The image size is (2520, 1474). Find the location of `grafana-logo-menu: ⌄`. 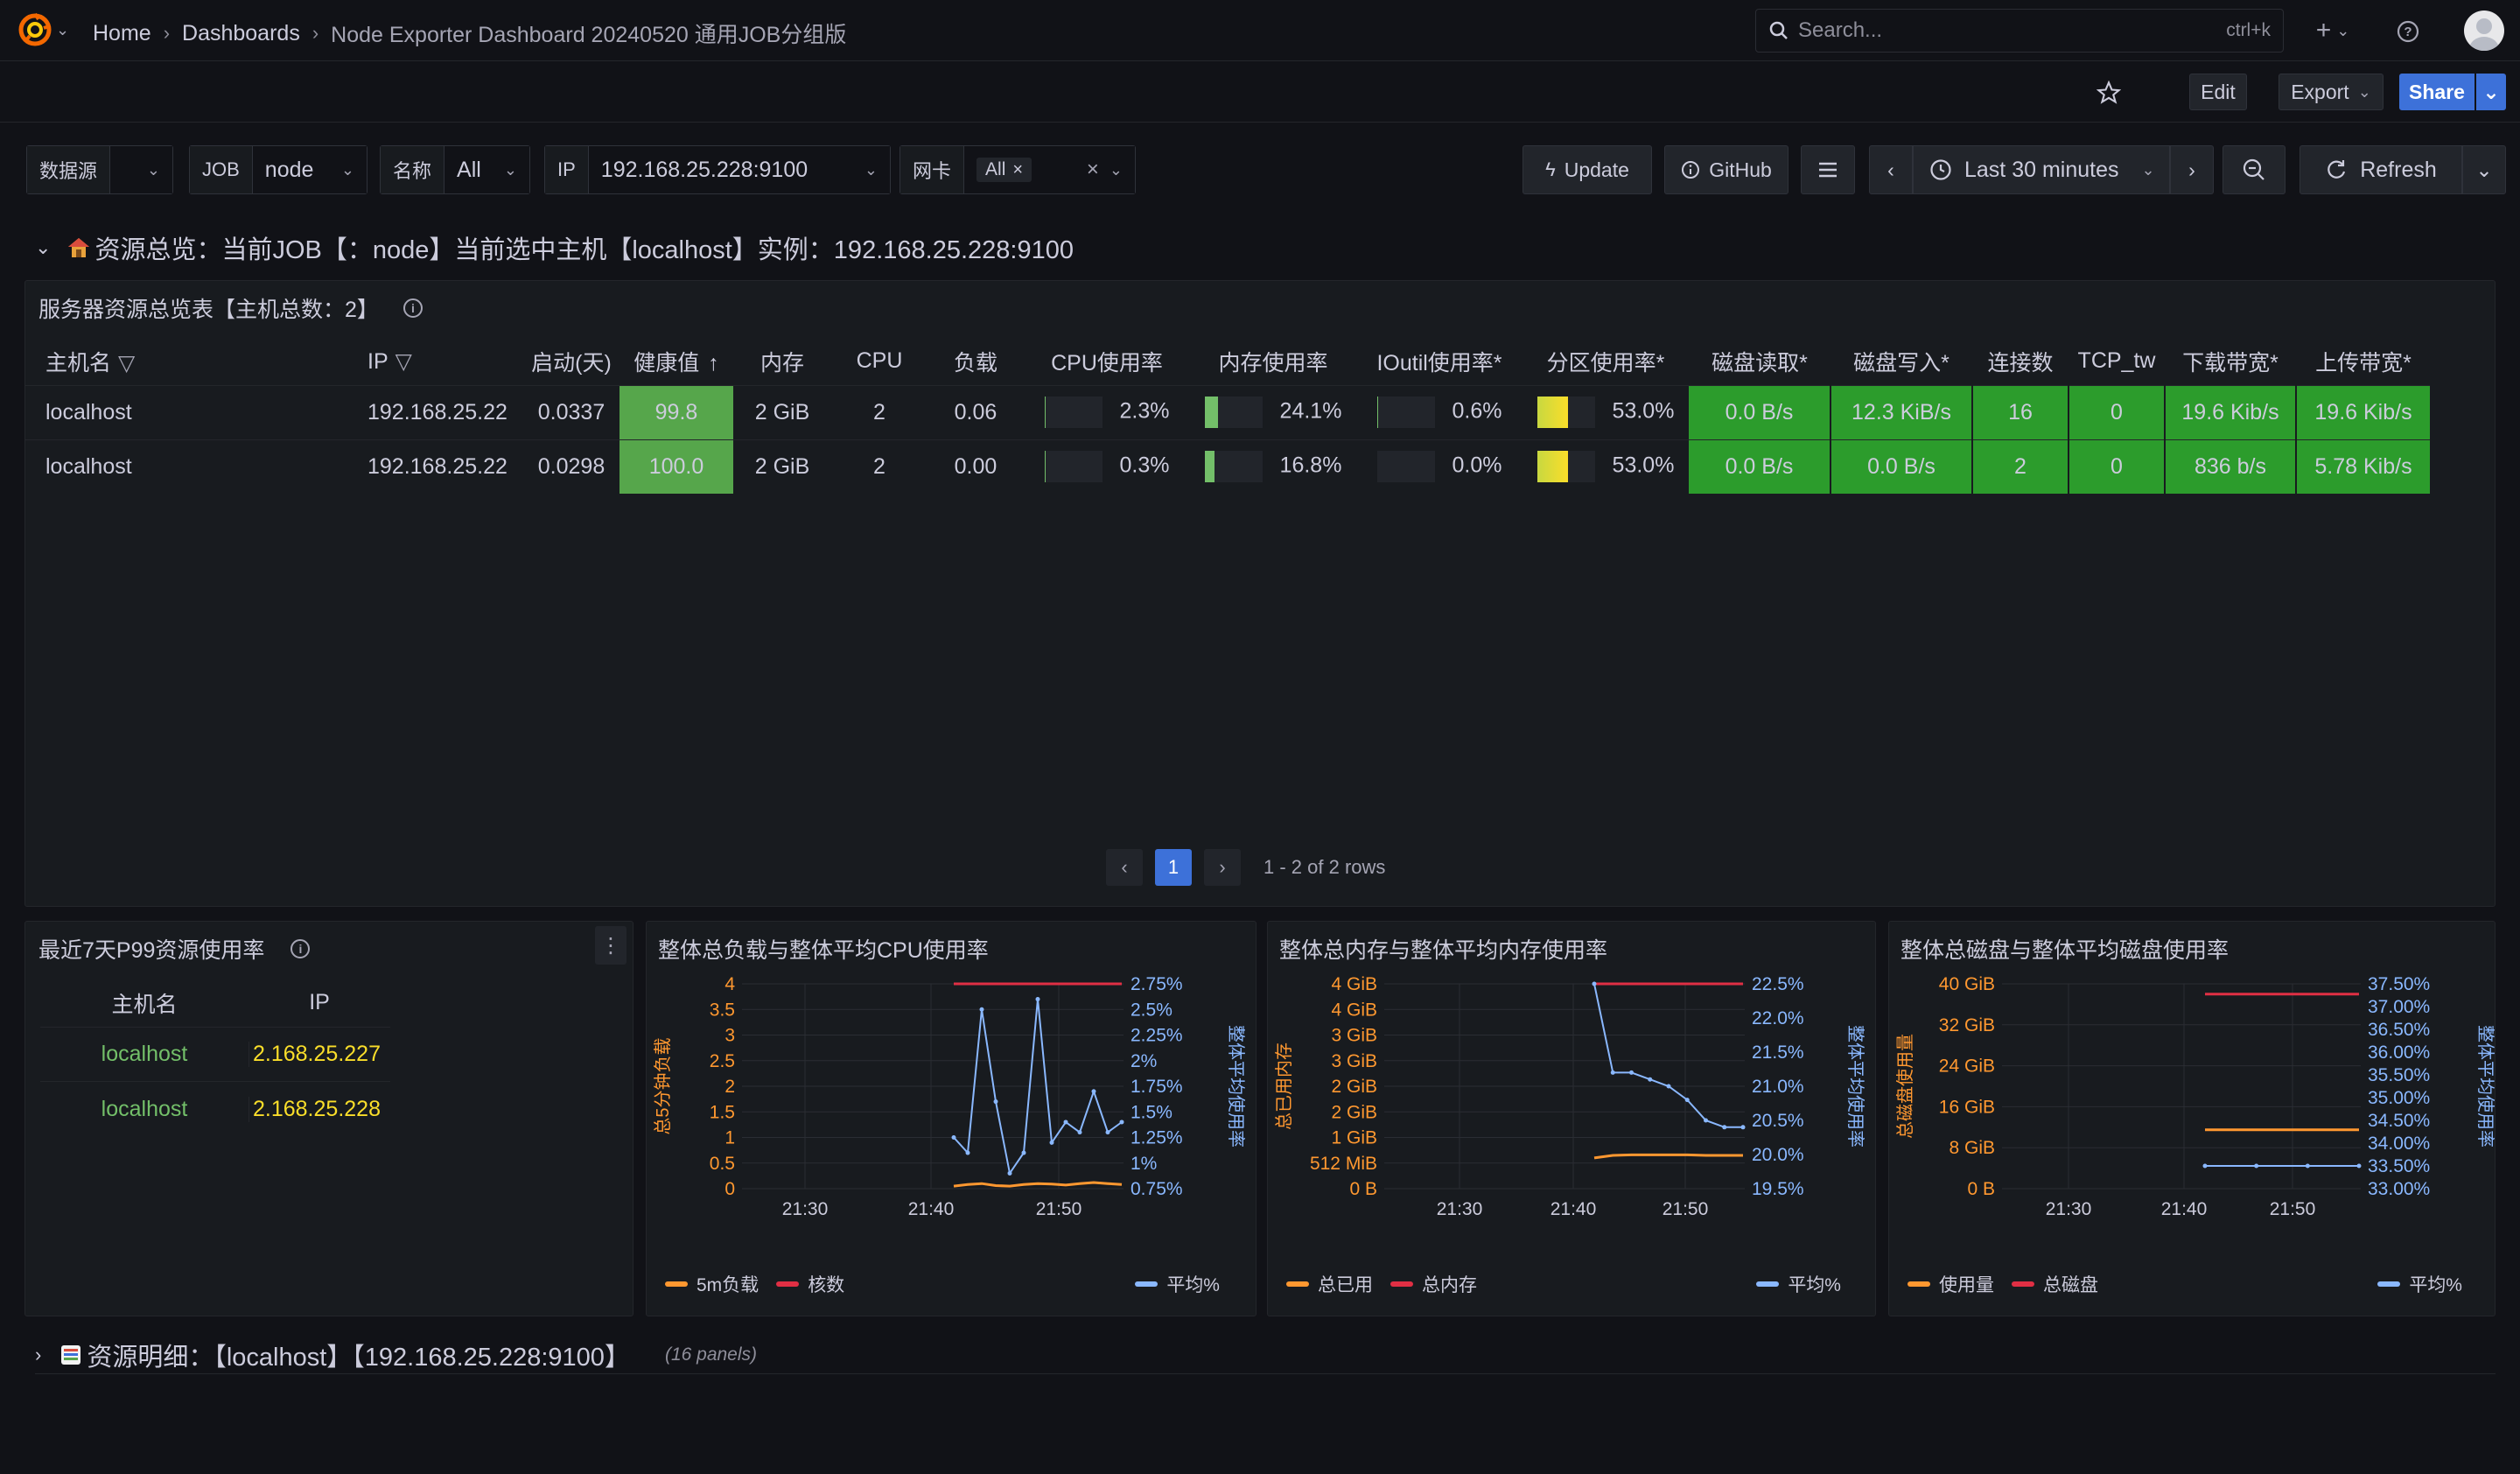

grafana-logo-menu: ⌄ is located at coordinates (43, 29).